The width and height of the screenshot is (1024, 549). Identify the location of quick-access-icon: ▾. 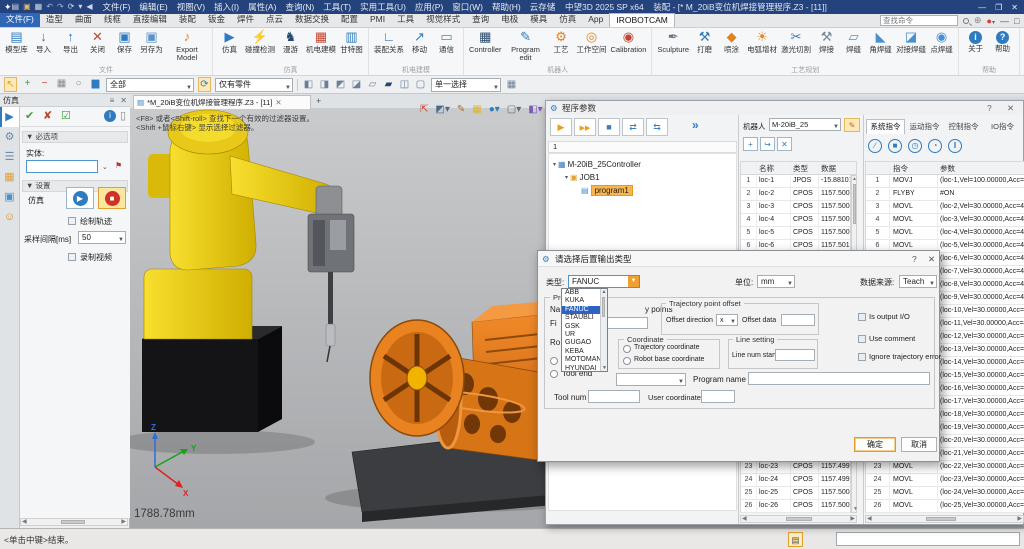
(80, 7).